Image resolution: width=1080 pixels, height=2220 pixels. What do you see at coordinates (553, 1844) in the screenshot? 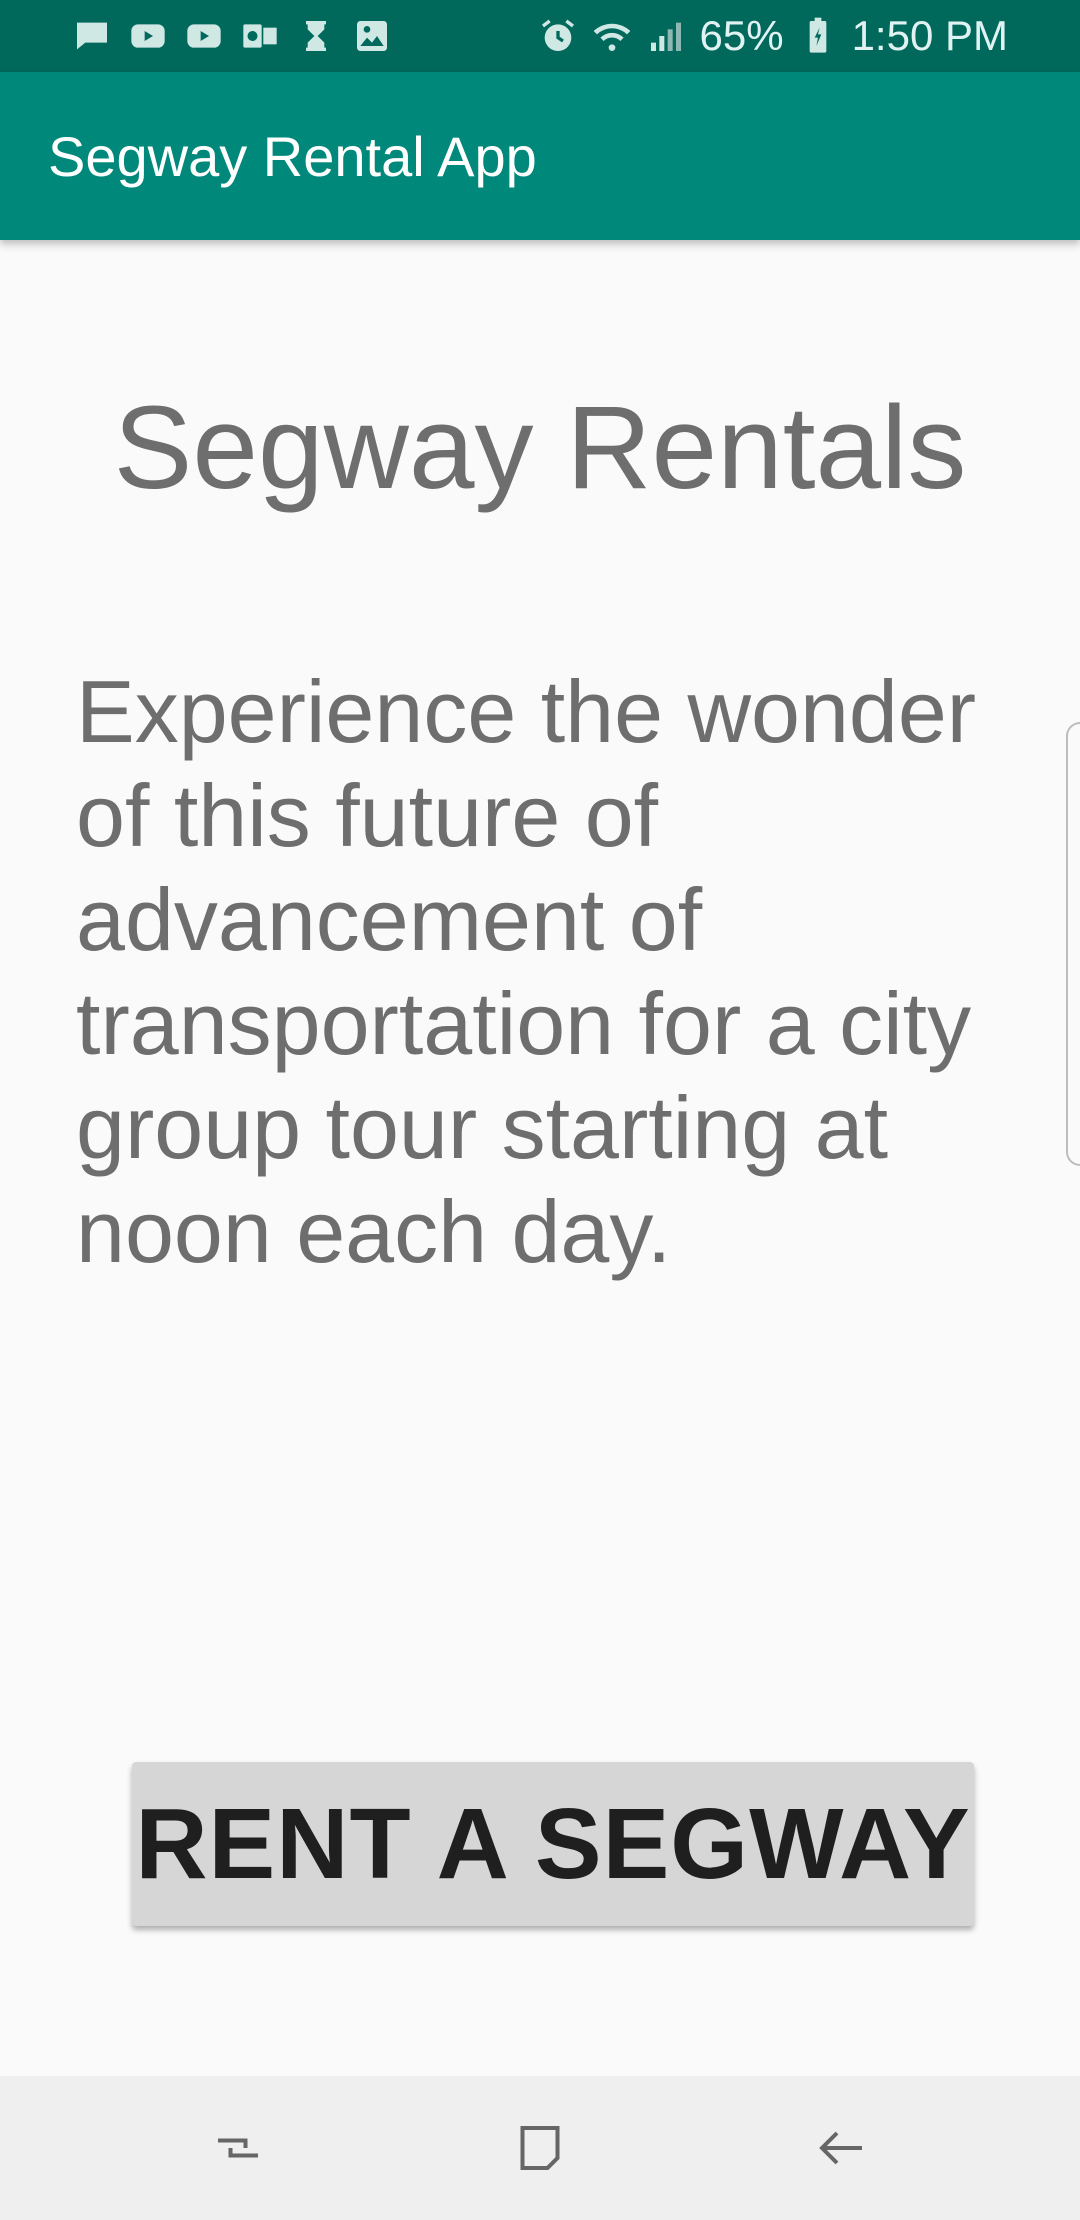
I see `rent-segway-button: RENT A SEGWAY` at bounding box center [553, 1844].